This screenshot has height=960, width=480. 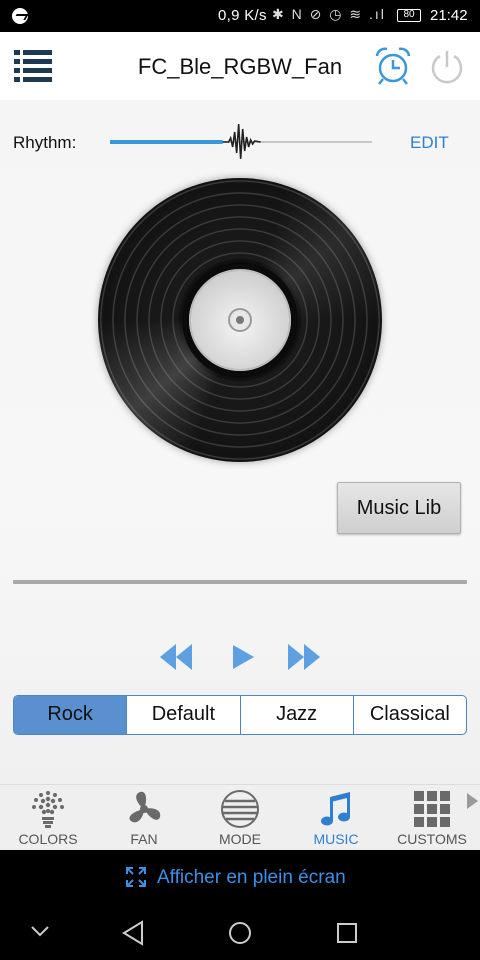 I want to click on tab-colors: COLORS, so click(x=48, y=818).